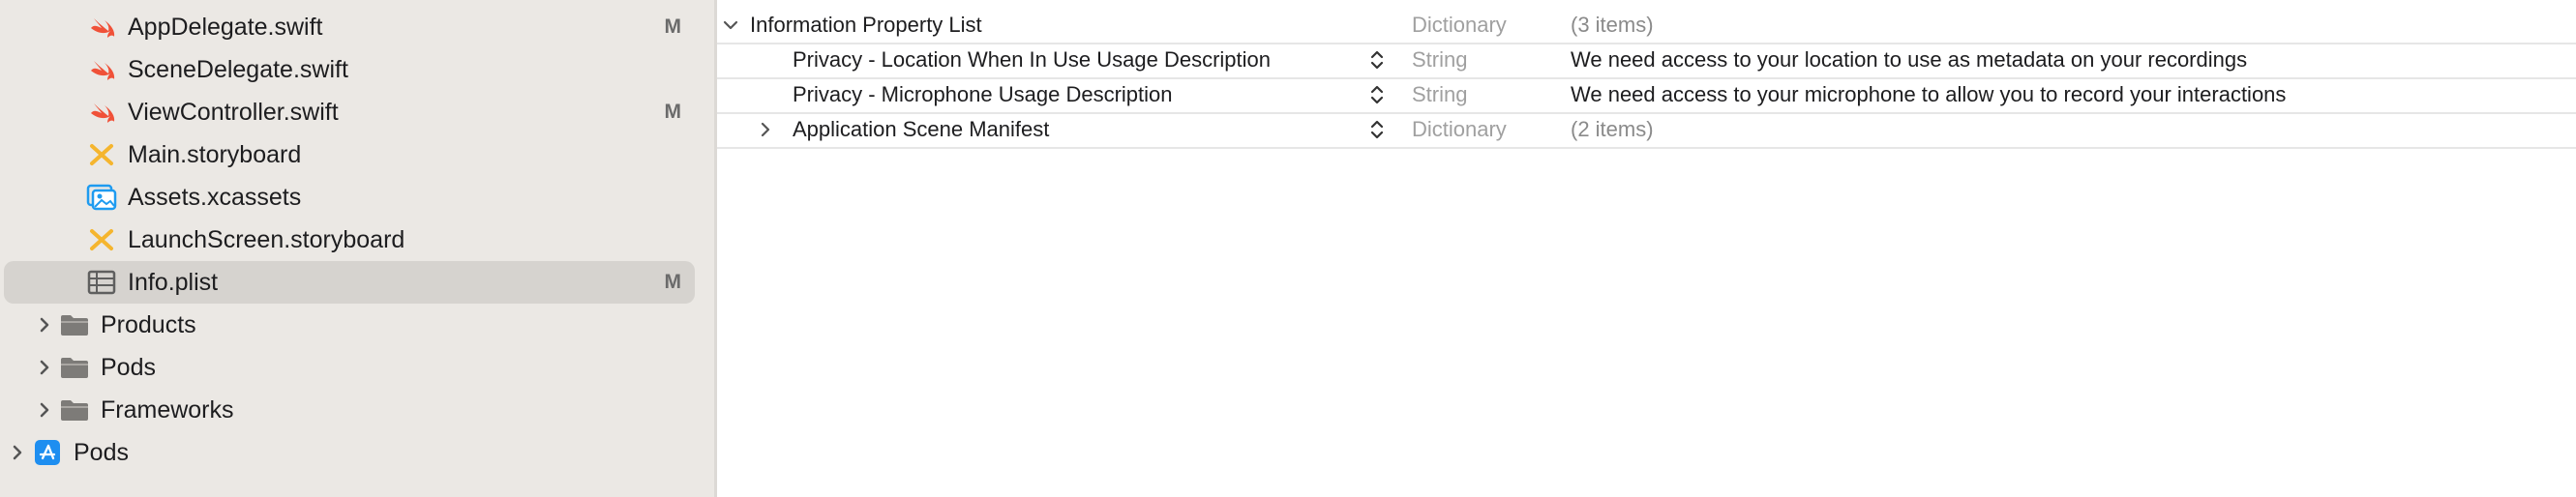 The width and height of the screenshot is (2576, 497). What do you see at coordinates (1612, 25) in the screenshot?
I see `plist-value: (3 items)` at bounding box center [1612, 25].